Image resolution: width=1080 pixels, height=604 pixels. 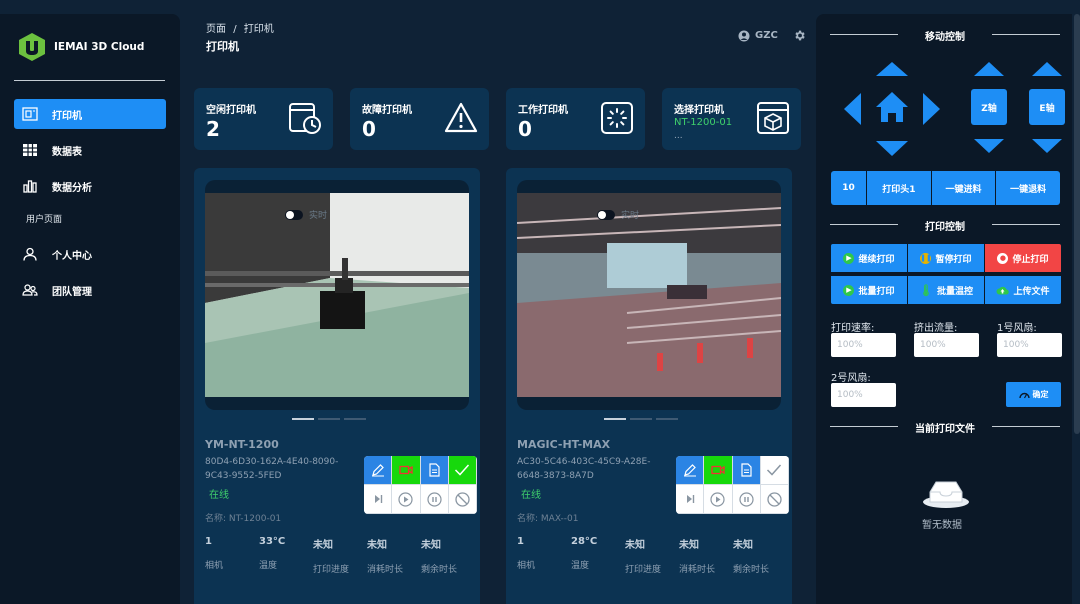 I want to click on metric-label: 温度, so click(x=580, y=566).